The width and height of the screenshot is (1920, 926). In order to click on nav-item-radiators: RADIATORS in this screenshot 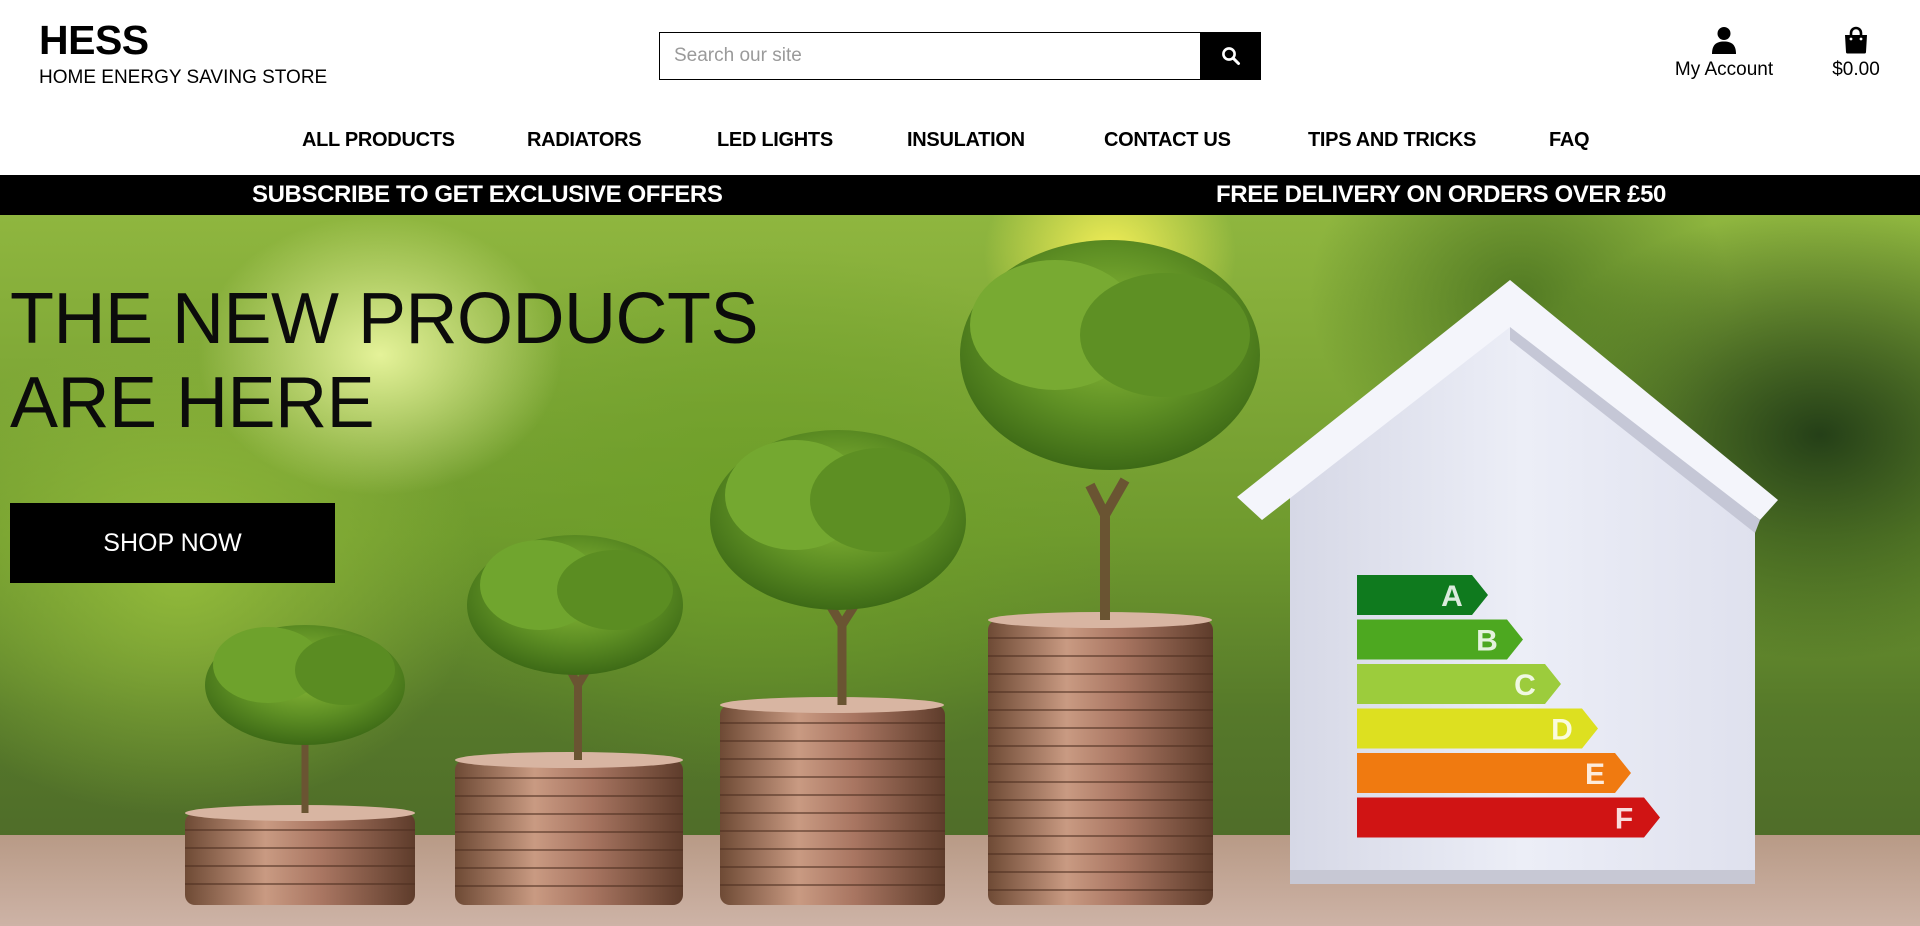, I will do `click(584, 140)`.